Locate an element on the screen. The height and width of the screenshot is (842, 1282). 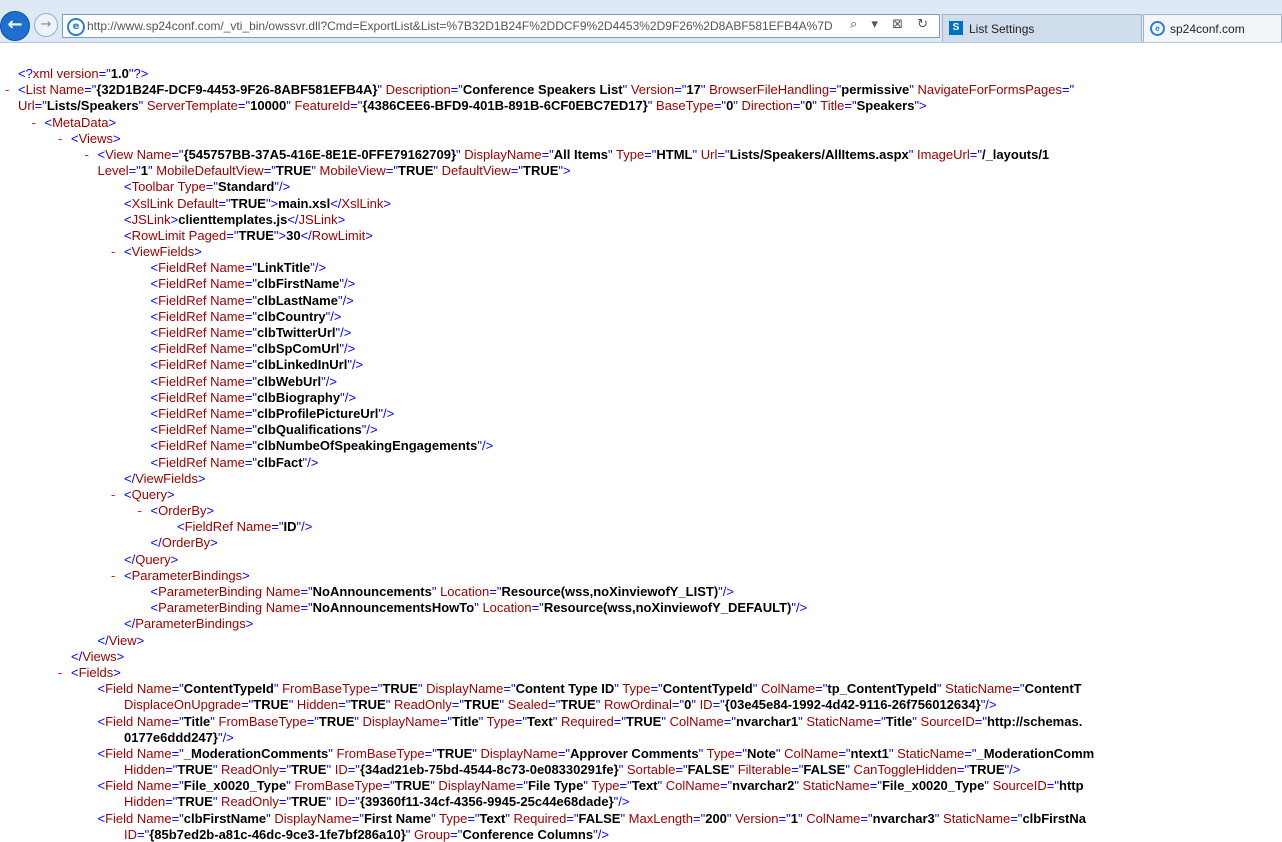
xml-token: <? is located at coordinates (25, 73).